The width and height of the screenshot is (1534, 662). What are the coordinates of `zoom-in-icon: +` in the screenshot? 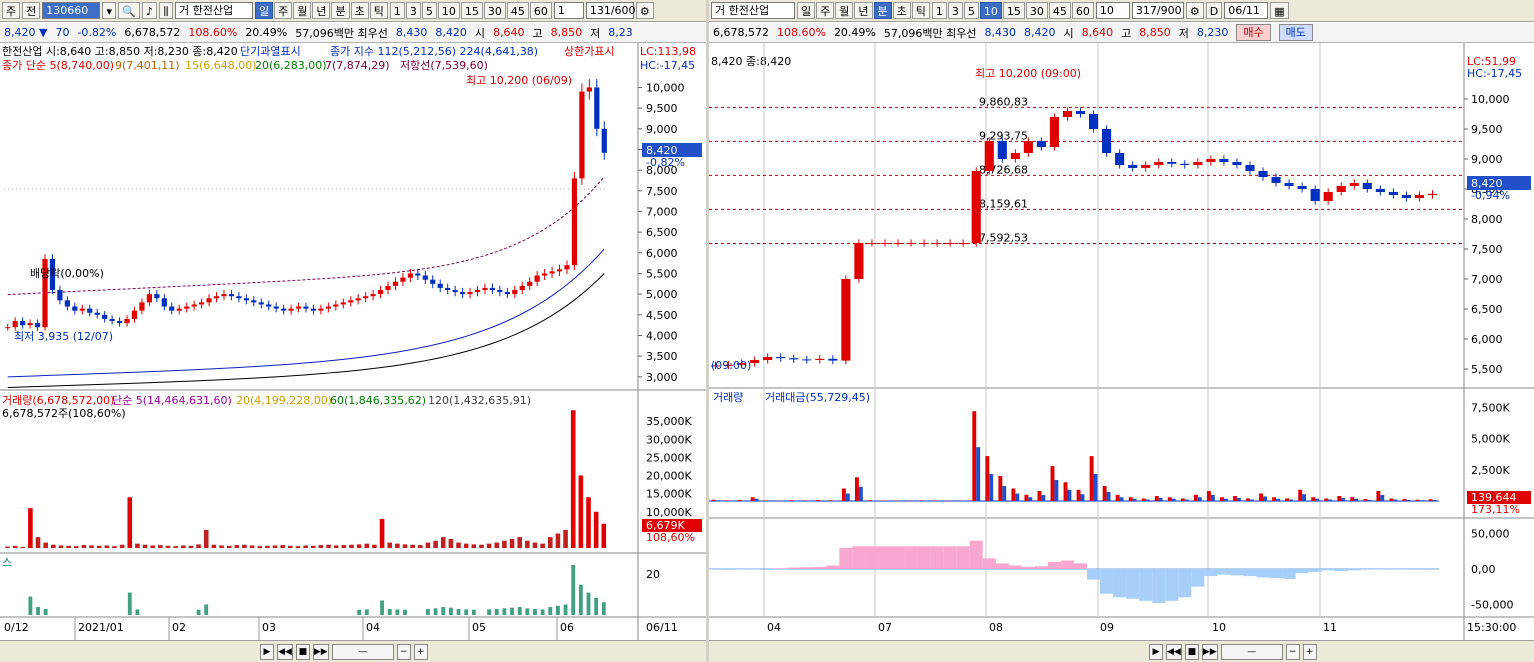 It's located at (420, 651).